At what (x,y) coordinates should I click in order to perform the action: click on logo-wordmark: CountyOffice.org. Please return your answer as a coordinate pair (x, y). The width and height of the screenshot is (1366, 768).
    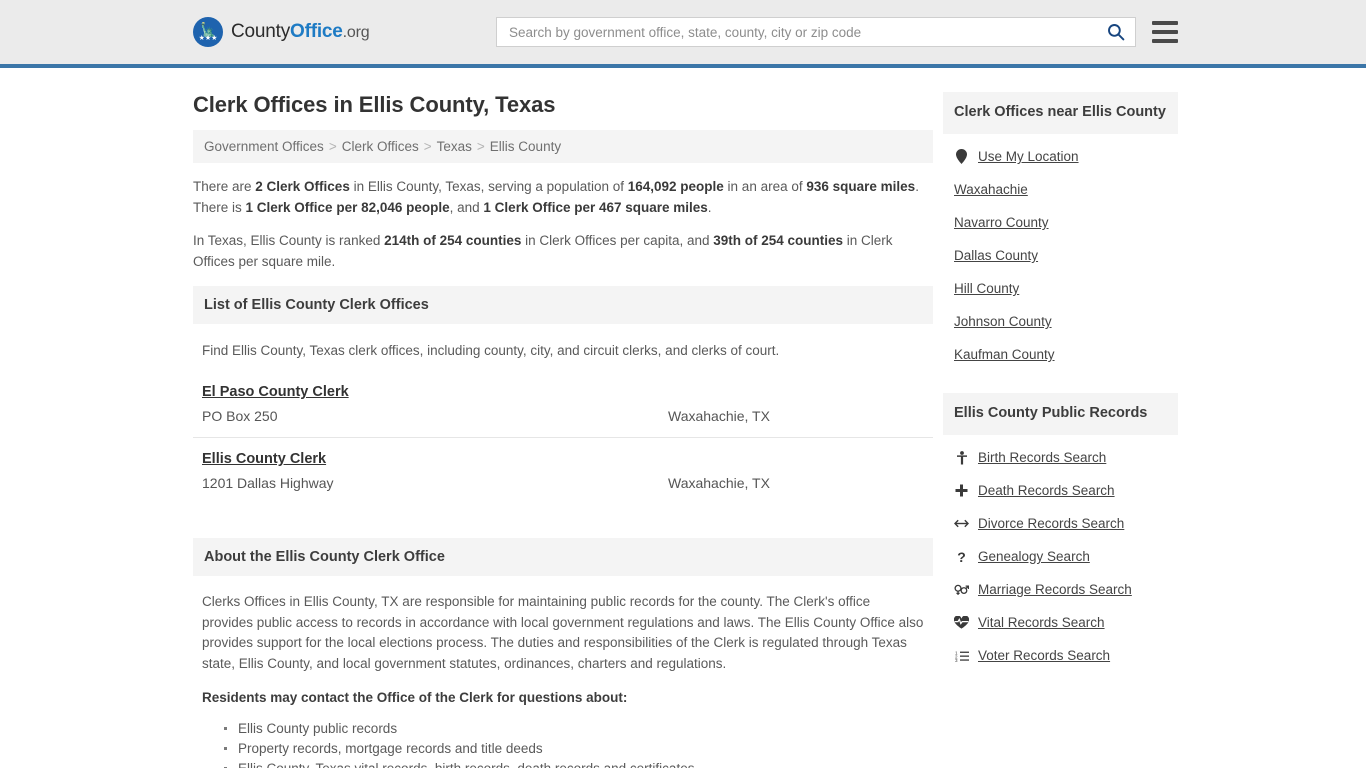
    Looking at the image, I should click on (300, 32).